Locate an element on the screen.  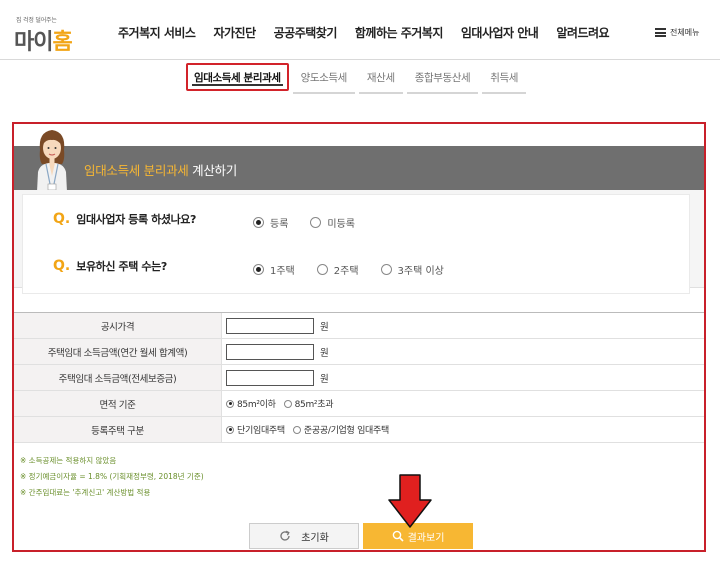
tab-comprehensive-real-estate-tax: 종합부동산세 is located at coordinates (442, 78).